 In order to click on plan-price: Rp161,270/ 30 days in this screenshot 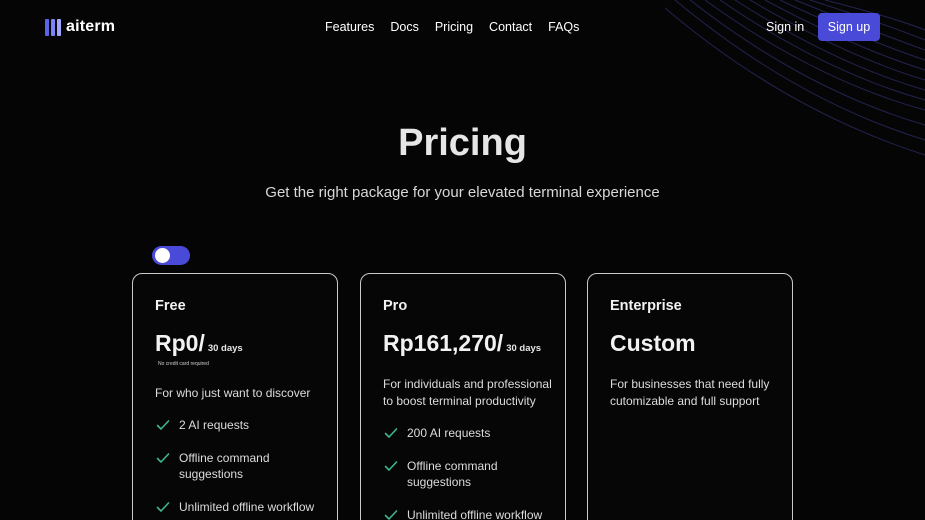, I will do `click(462, 343)`.